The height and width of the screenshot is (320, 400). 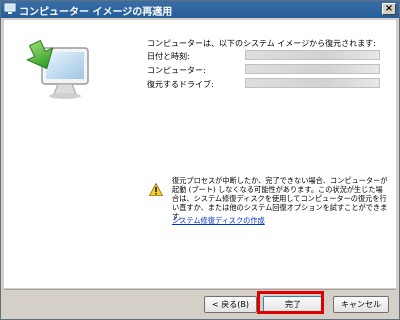 What do you see at coordinates (312, 83) in the screenshot?
I see `restore-drive-value` at bounding box center [312, 83].